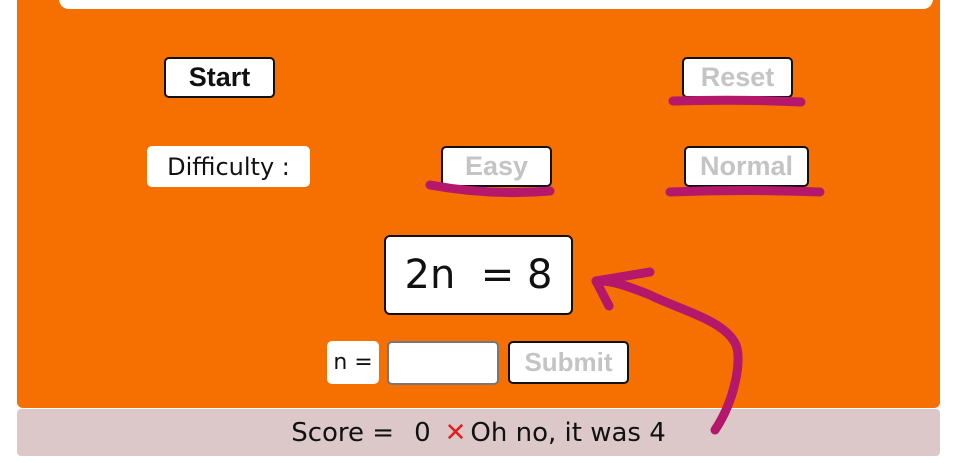 This screenshot has width=973, height=463. What do you see at coordinates (568, 362) in the screenshot?
I see `submit-button: Submit` at bounding box center [568, 362].